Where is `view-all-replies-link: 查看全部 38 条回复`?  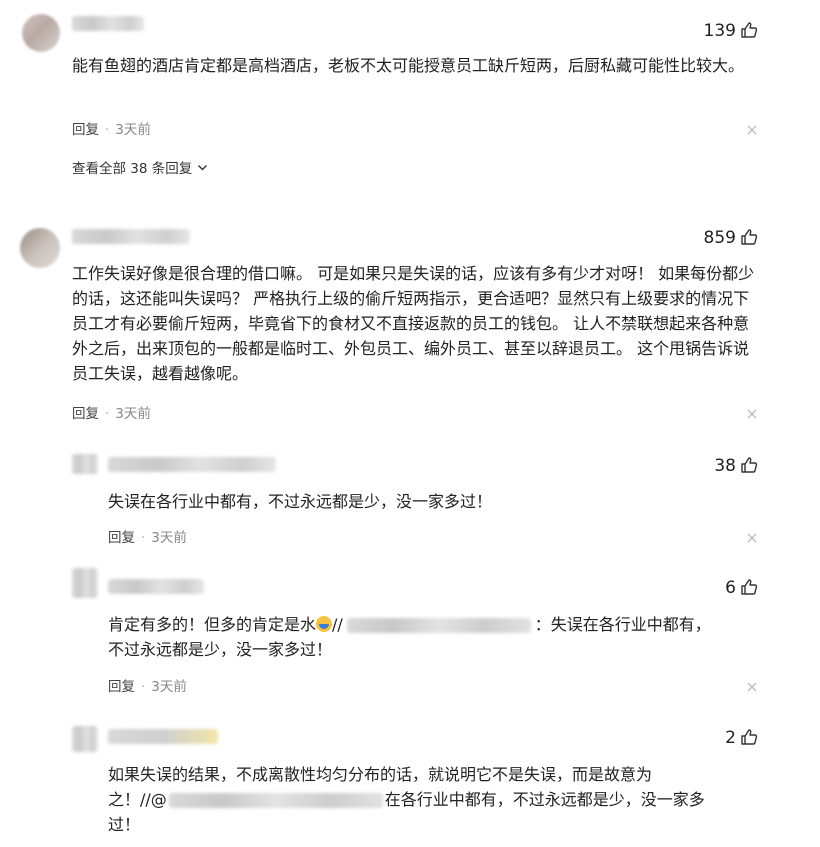
view-all-replies-link: 查看全部 38 条回复 is located at coordinates (140, 169).